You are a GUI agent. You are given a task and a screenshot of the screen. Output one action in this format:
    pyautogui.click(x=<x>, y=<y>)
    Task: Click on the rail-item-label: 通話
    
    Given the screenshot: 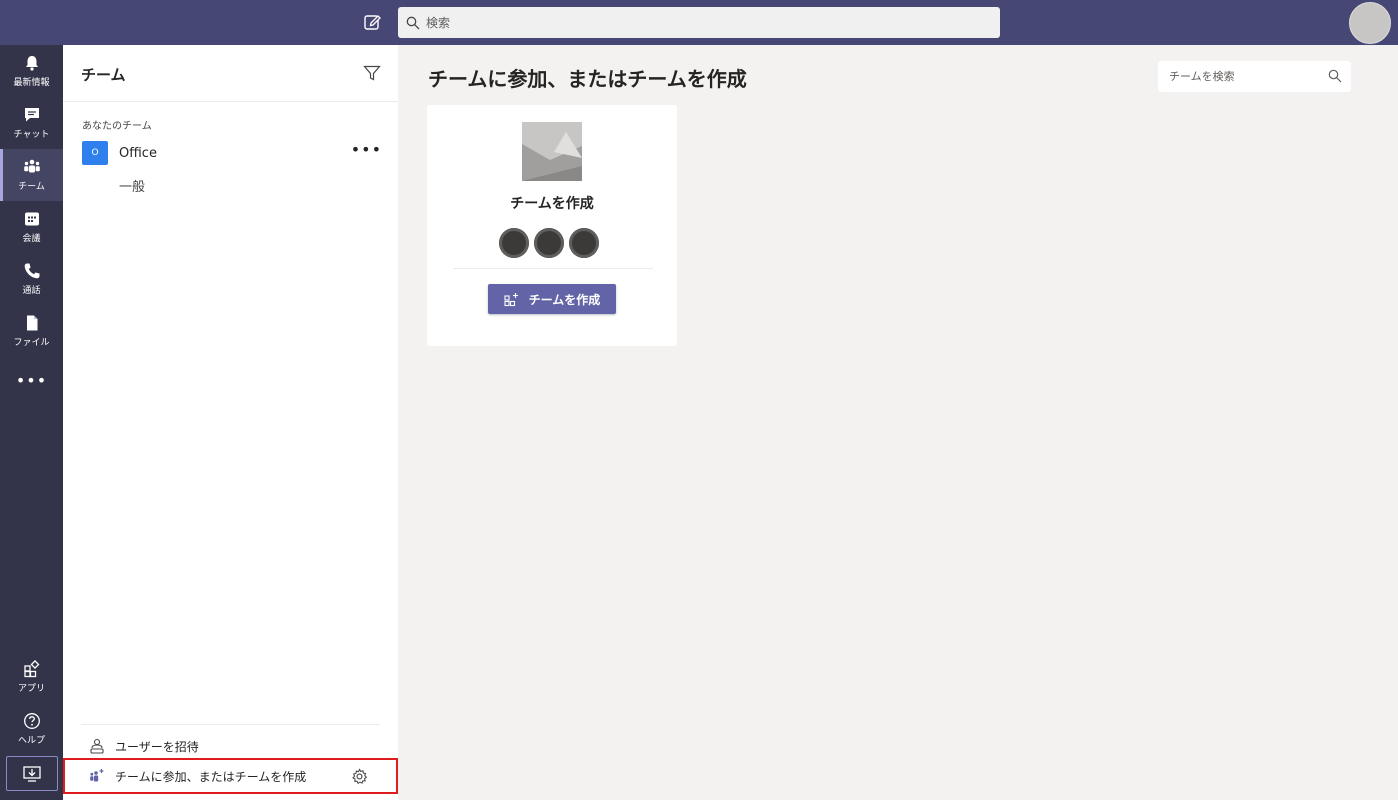 What is the action you would take?
    pyautogui.click(x=31, y=291)
    